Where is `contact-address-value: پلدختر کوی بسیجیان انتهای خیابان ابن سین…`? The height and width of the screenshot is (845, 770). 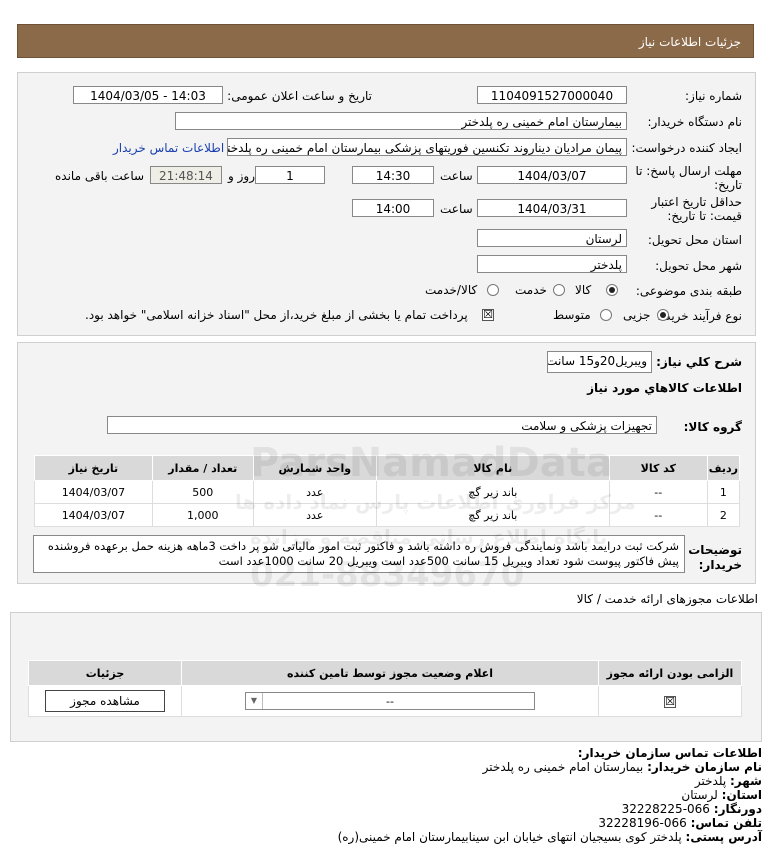
contact-address-value: پلدختر کوی بسیجیان انتهای خیابان ابن سین… is located at coordinates (509, 837).